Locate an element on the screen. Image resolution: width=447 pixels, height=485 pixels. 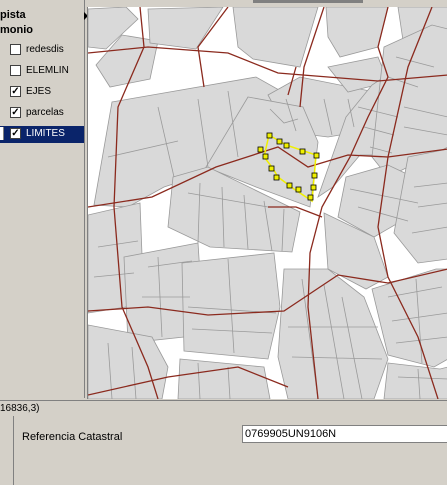
info-left-strip is located at coordinates (7, 450).